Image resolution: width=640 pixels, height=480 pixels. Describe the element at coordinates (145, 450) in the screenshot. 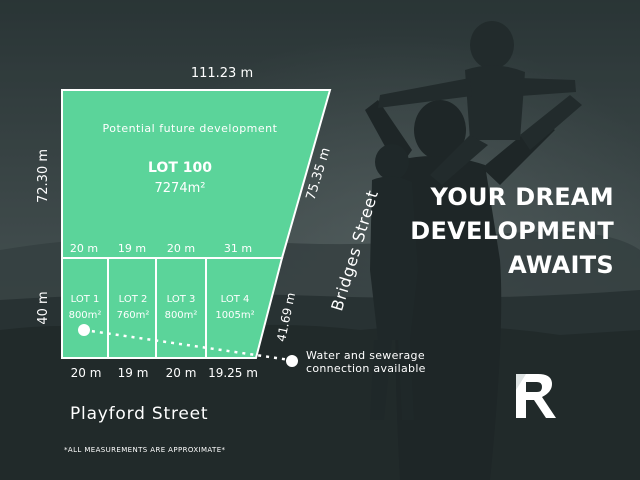

I see `measurements-disclaimer: *ALL MEASUREMENTS ARE APPROXIMATE*` at that location.